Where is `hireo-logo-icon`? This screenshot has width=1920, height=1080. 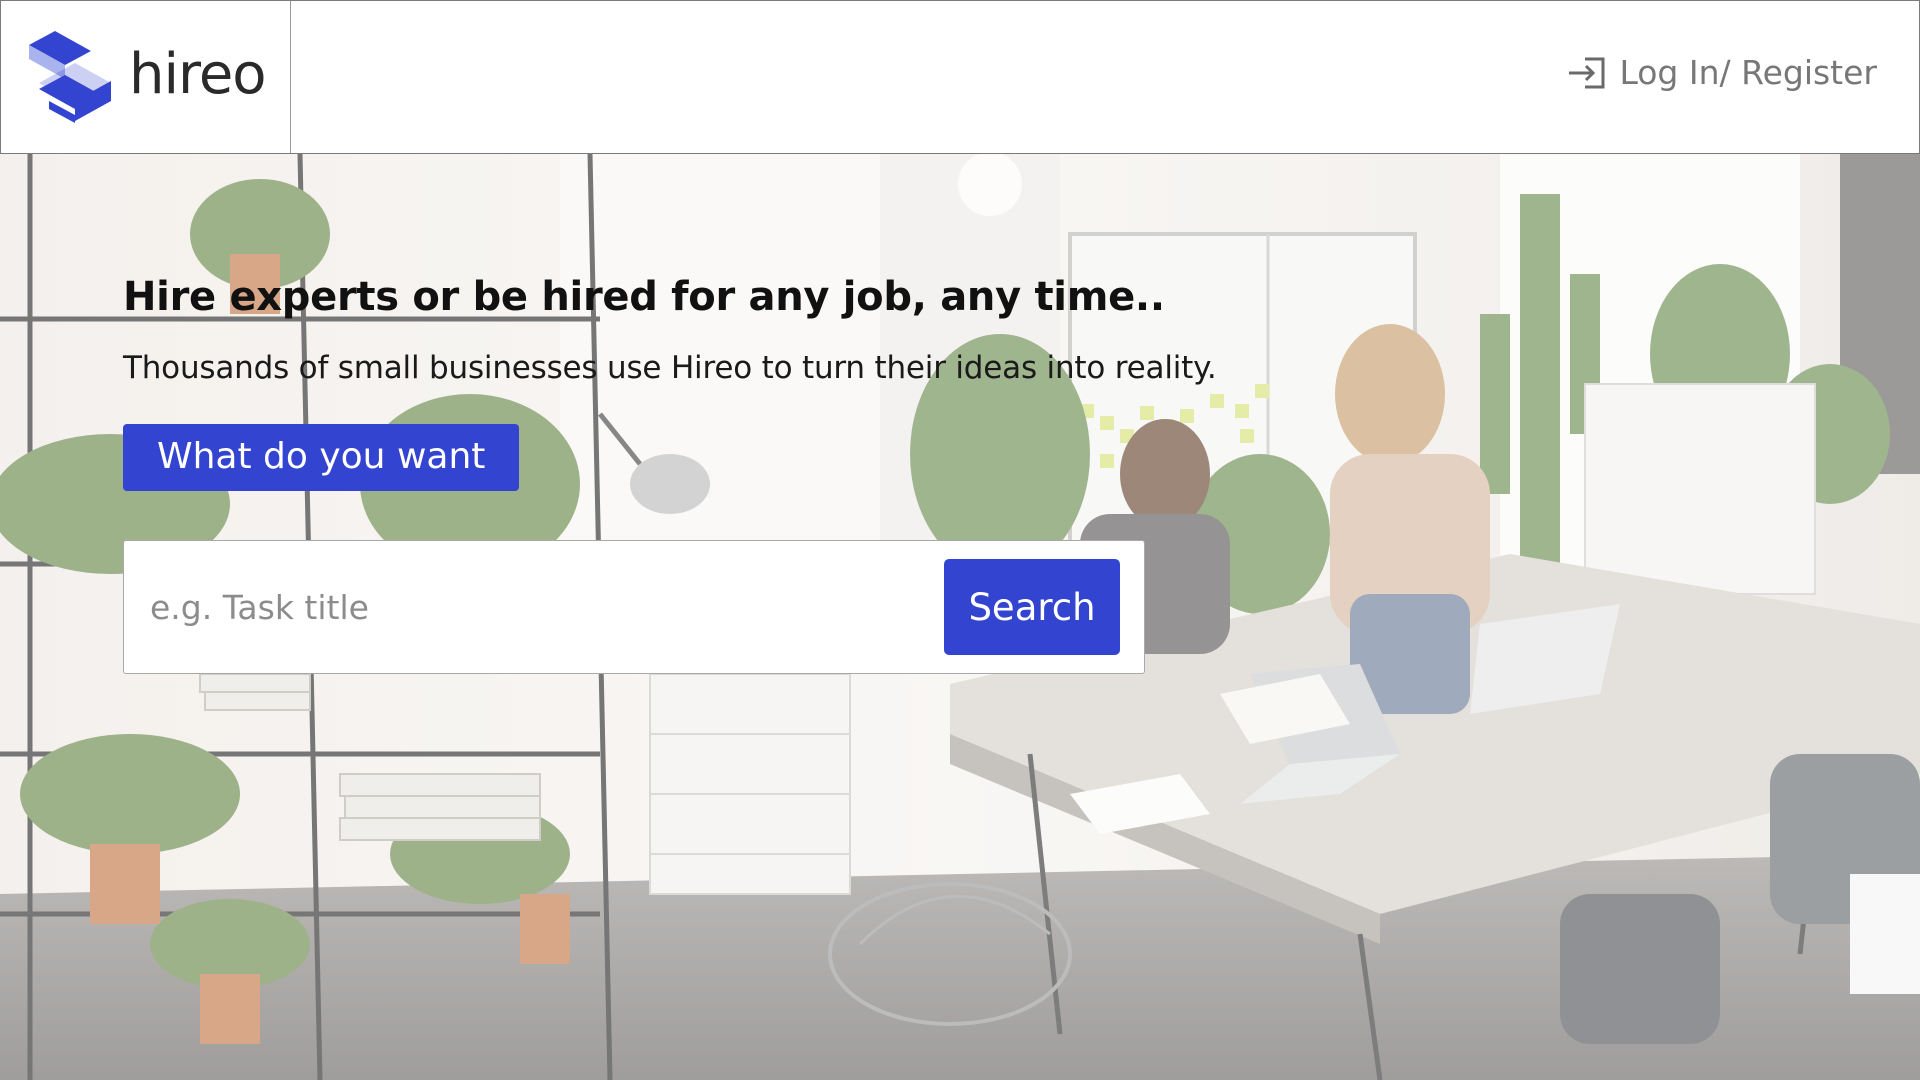 hireo-logo-icon is located at coordinates (70, 77).